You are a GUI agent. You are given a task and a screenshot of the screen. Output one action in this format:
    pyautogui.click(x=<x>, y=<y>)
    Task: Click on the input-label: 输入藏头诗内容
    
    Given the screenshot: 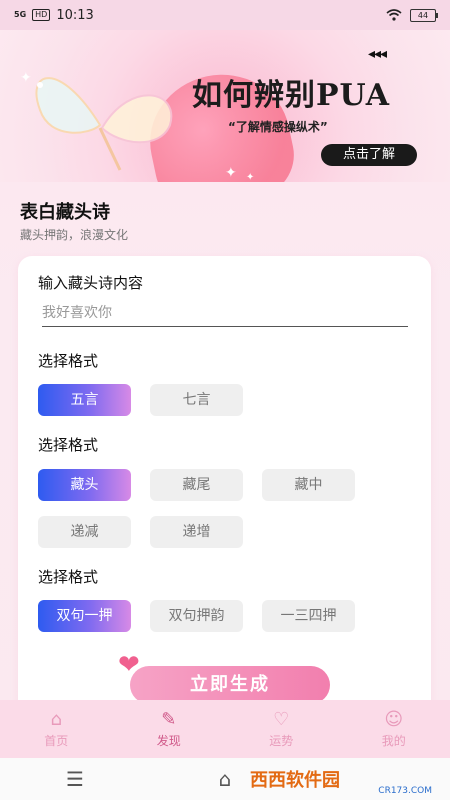 What is the action you would take?
    pyautogui.click(x=91, y=283)
    